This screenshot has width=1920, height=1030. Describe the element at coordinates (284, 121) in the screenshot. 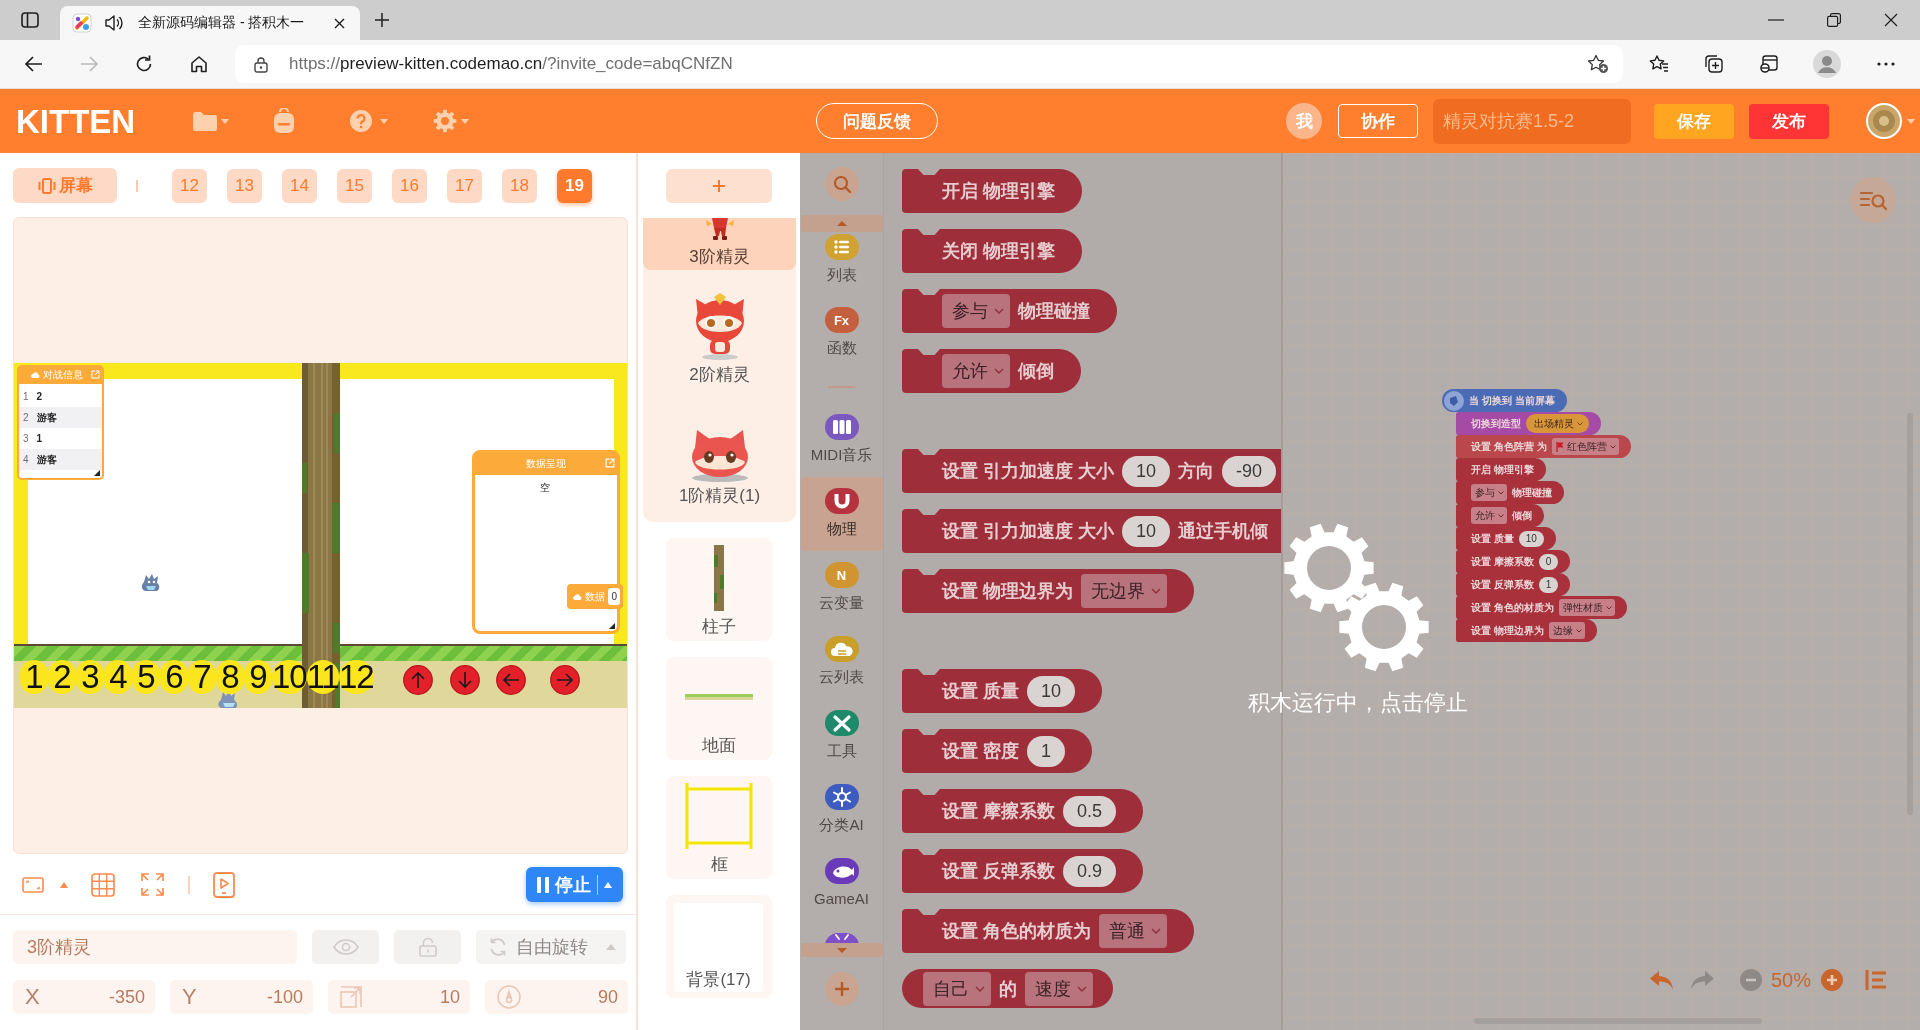

I see `backpack-icon` at that location.